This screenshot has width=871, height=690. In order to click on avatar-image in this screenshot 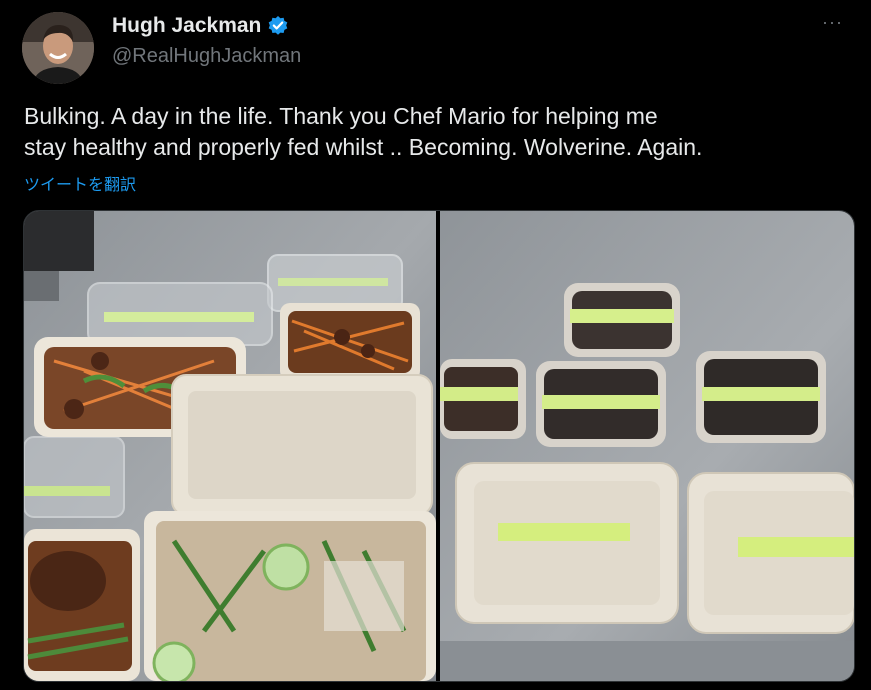, I will do `click(58, 48)`.